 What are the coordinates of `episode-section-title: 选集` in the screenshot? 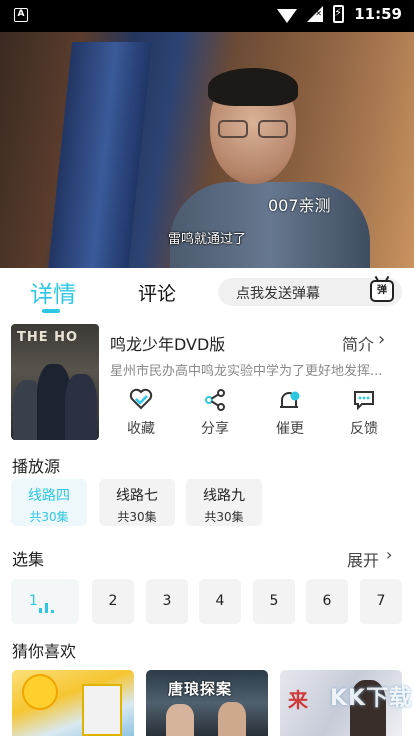 It's located at (28, 559).